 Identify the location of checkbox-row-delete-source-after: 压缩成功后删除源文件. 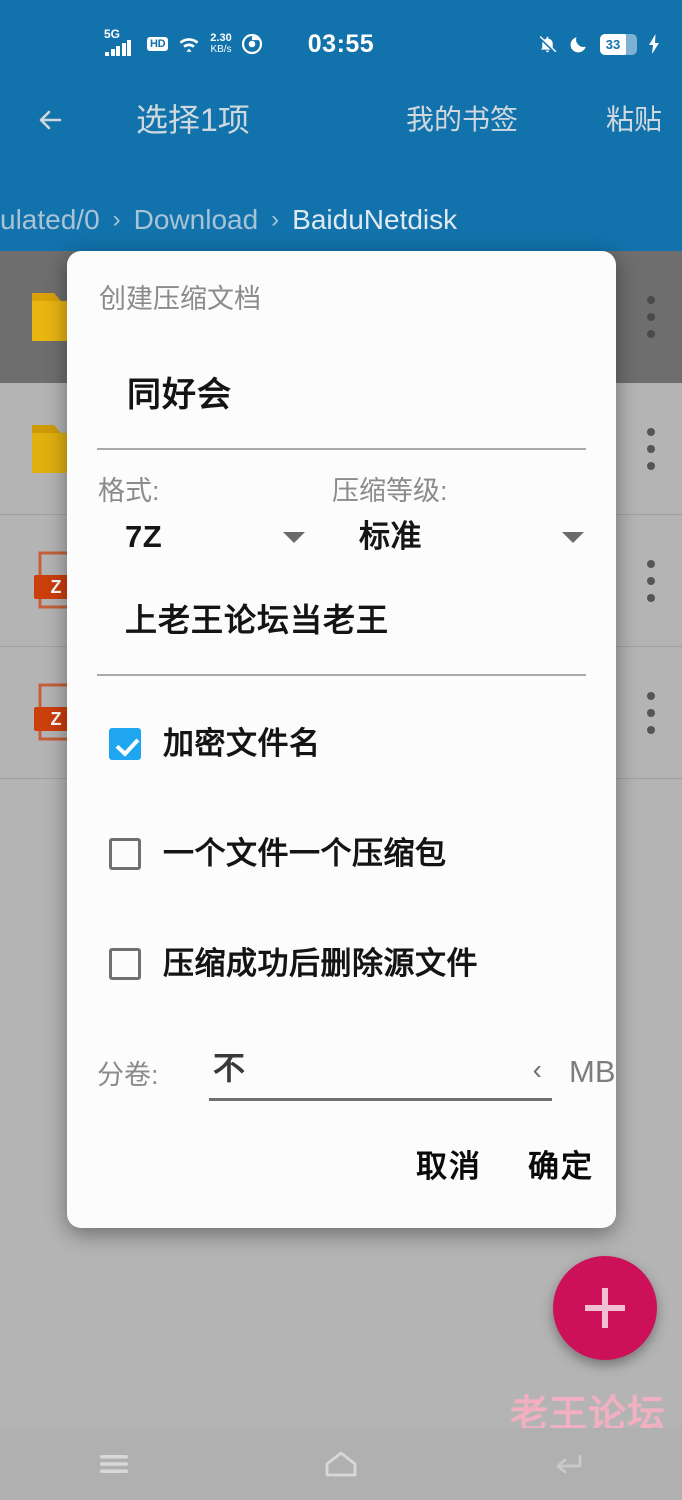
(344, 964).